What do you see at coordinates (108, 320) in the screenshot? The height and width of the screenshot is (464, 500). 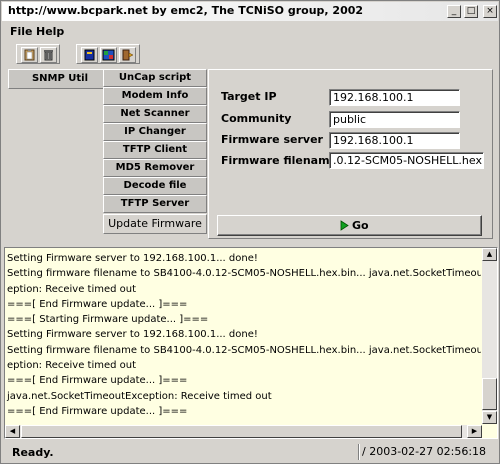 I see `log-line: ===[ Starting Firmware update... ]===` at bounding box center [108, 320].